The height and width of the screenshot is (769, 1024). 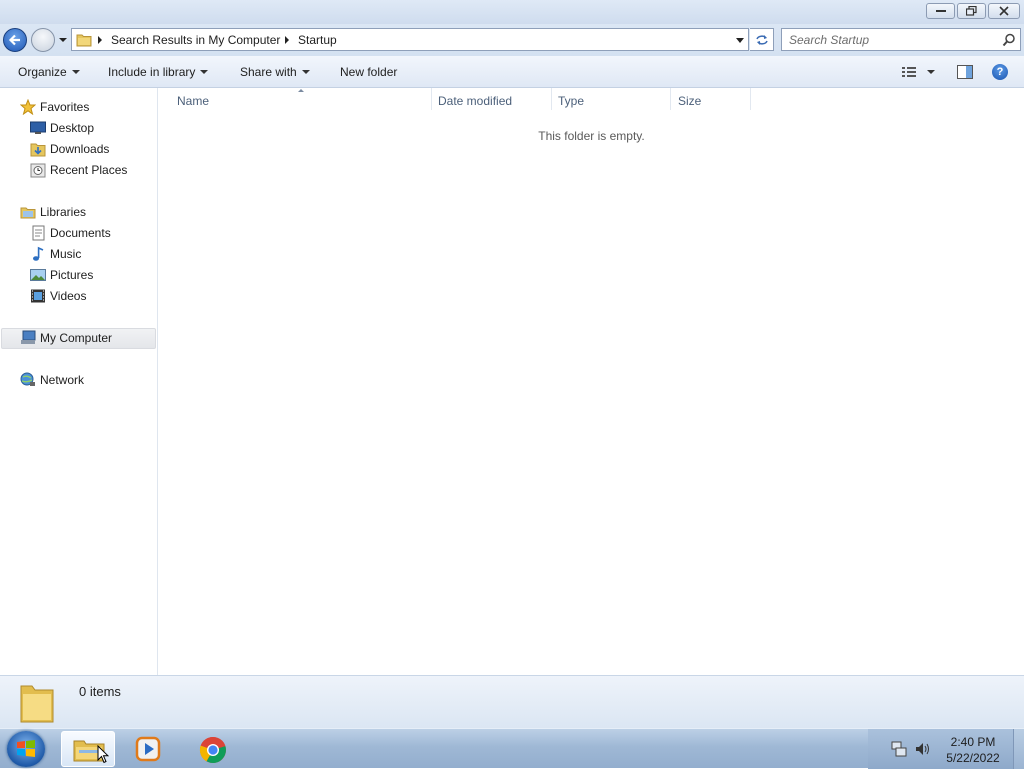 I want to click on start-button, so click(x=26, y=749).